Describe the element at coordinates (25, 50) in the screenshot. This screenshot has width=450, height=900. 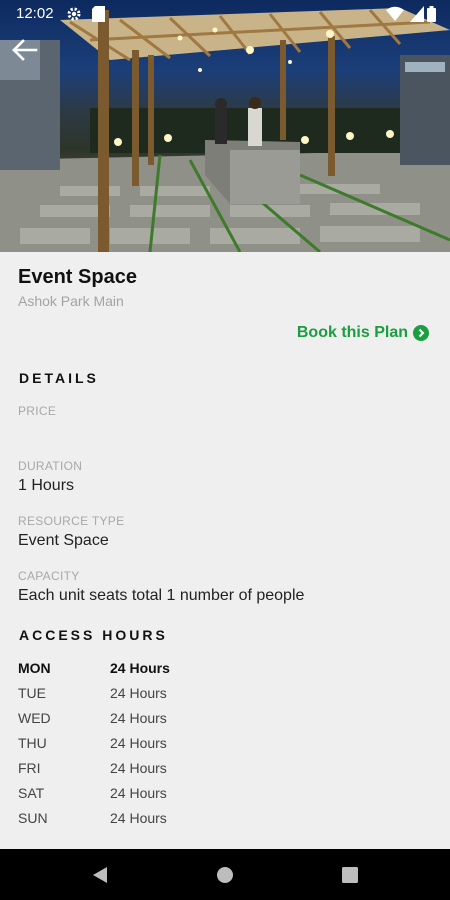
I see `arrow-left-icon` at that location.